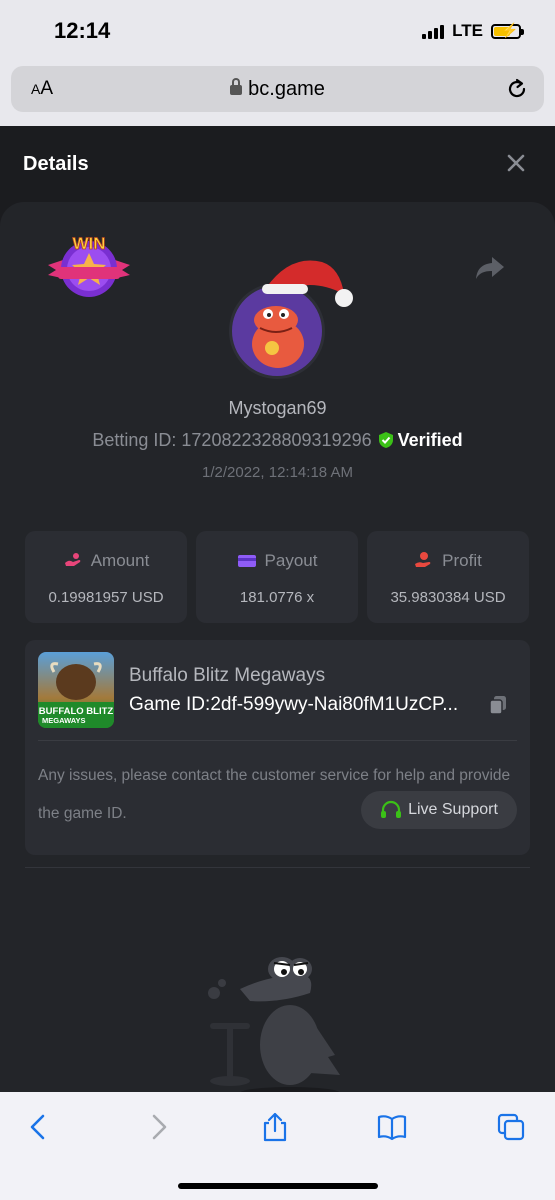 The image size is (555, 1200). What do you see at coordinates (275, 1127) in the screenshot?
I see `share-sheet-icon` at bounding box center [275, 1127].